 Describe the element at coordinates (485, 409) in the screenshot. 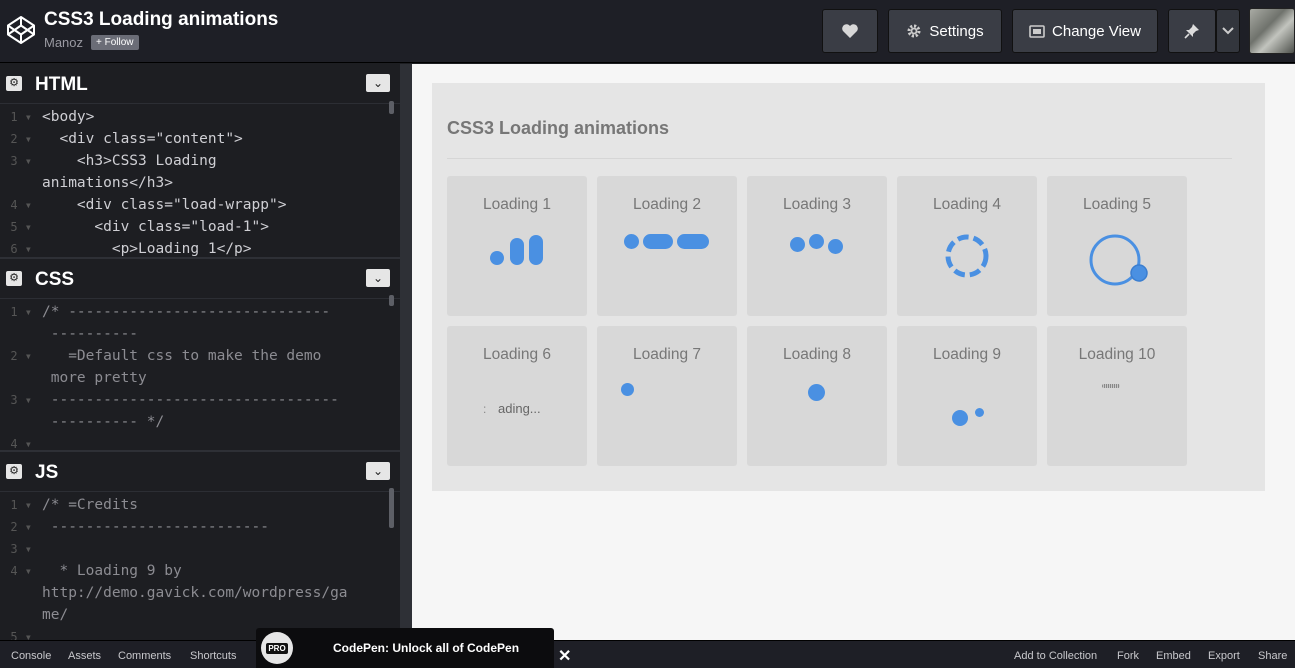

I see `loading-text-mark: :` at that location.